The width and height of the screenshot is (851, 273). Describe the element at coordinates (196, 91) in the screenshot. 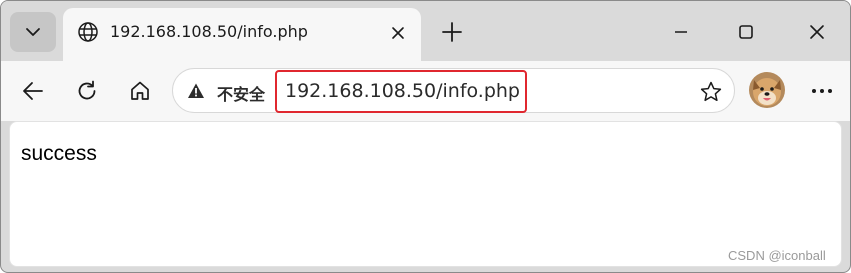

I see `warning-icon` at that location.